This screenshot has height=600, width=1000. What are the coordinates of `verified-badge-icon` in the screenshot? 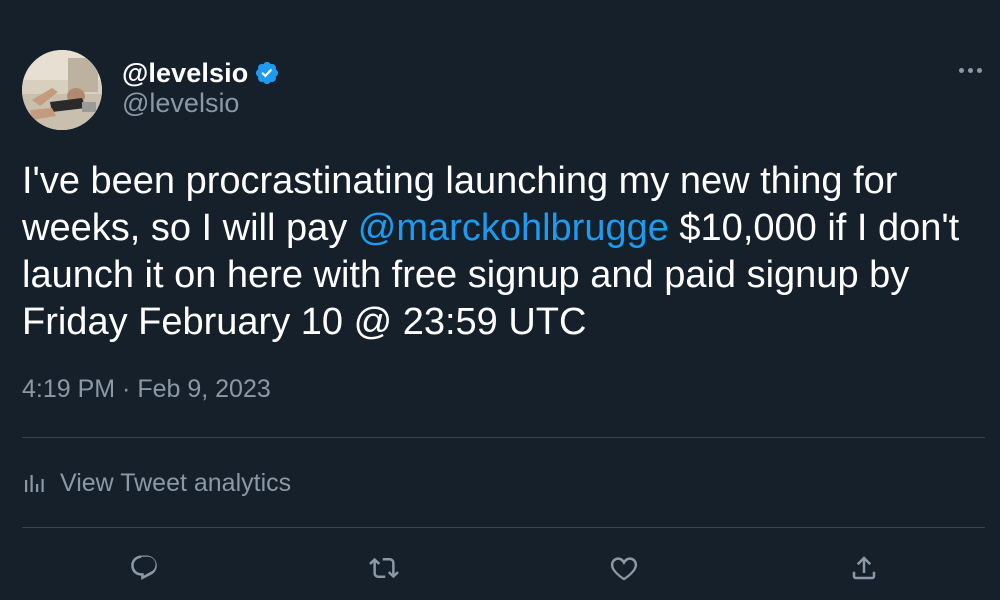 It's located at (267, 73).